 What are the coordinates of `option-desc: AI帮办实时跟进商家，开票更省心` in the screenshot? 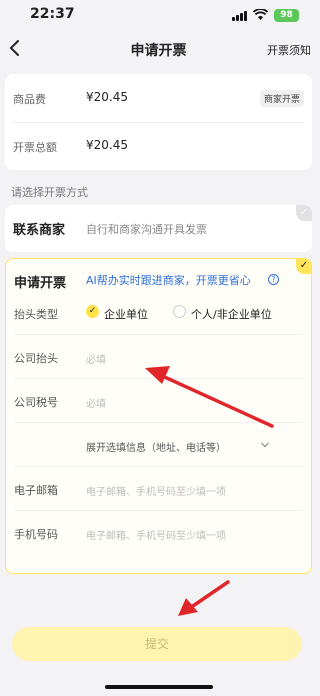 It's located at (168, 280).